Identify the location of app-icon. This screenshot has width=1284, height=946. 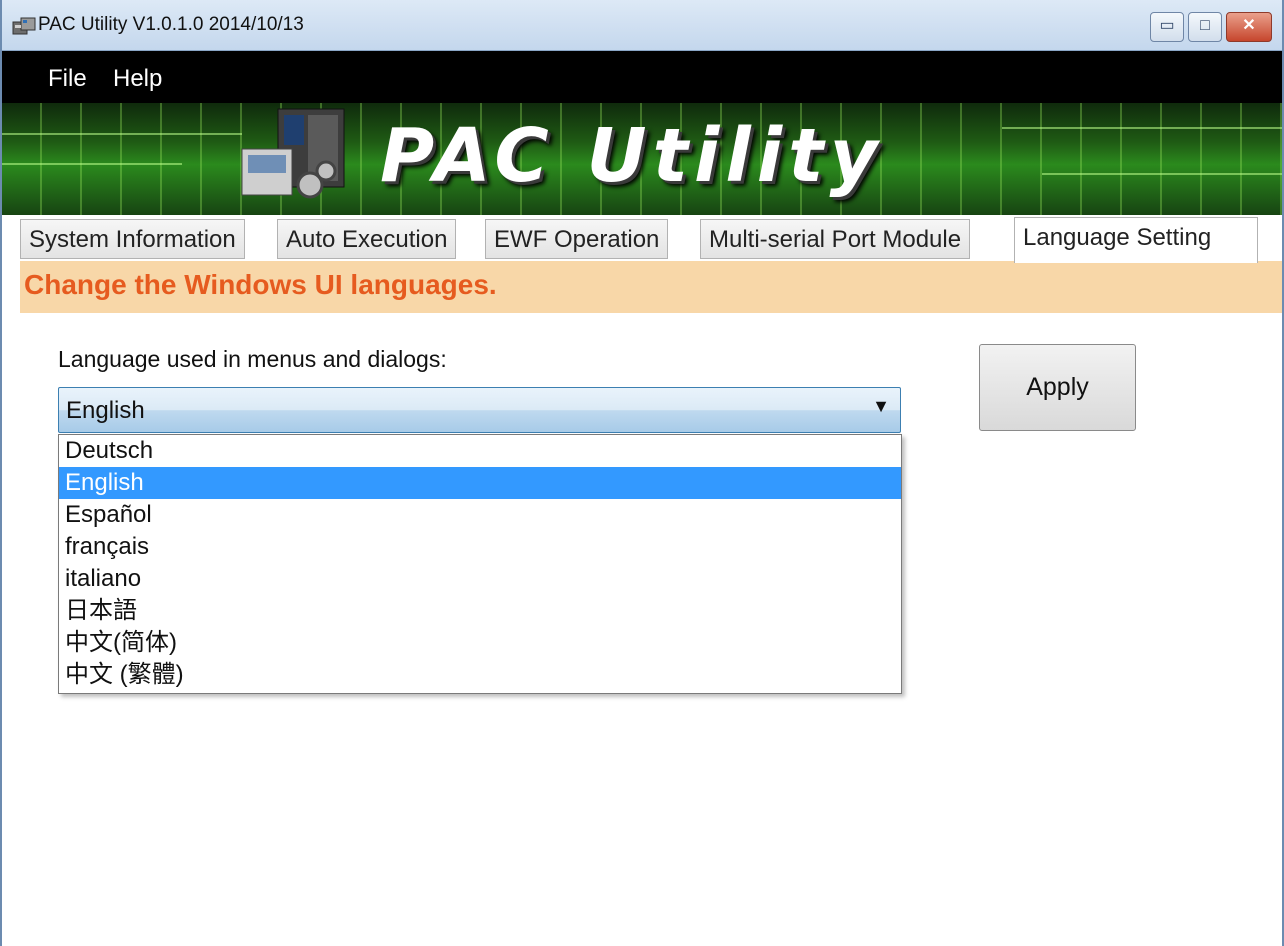
(24, 26).